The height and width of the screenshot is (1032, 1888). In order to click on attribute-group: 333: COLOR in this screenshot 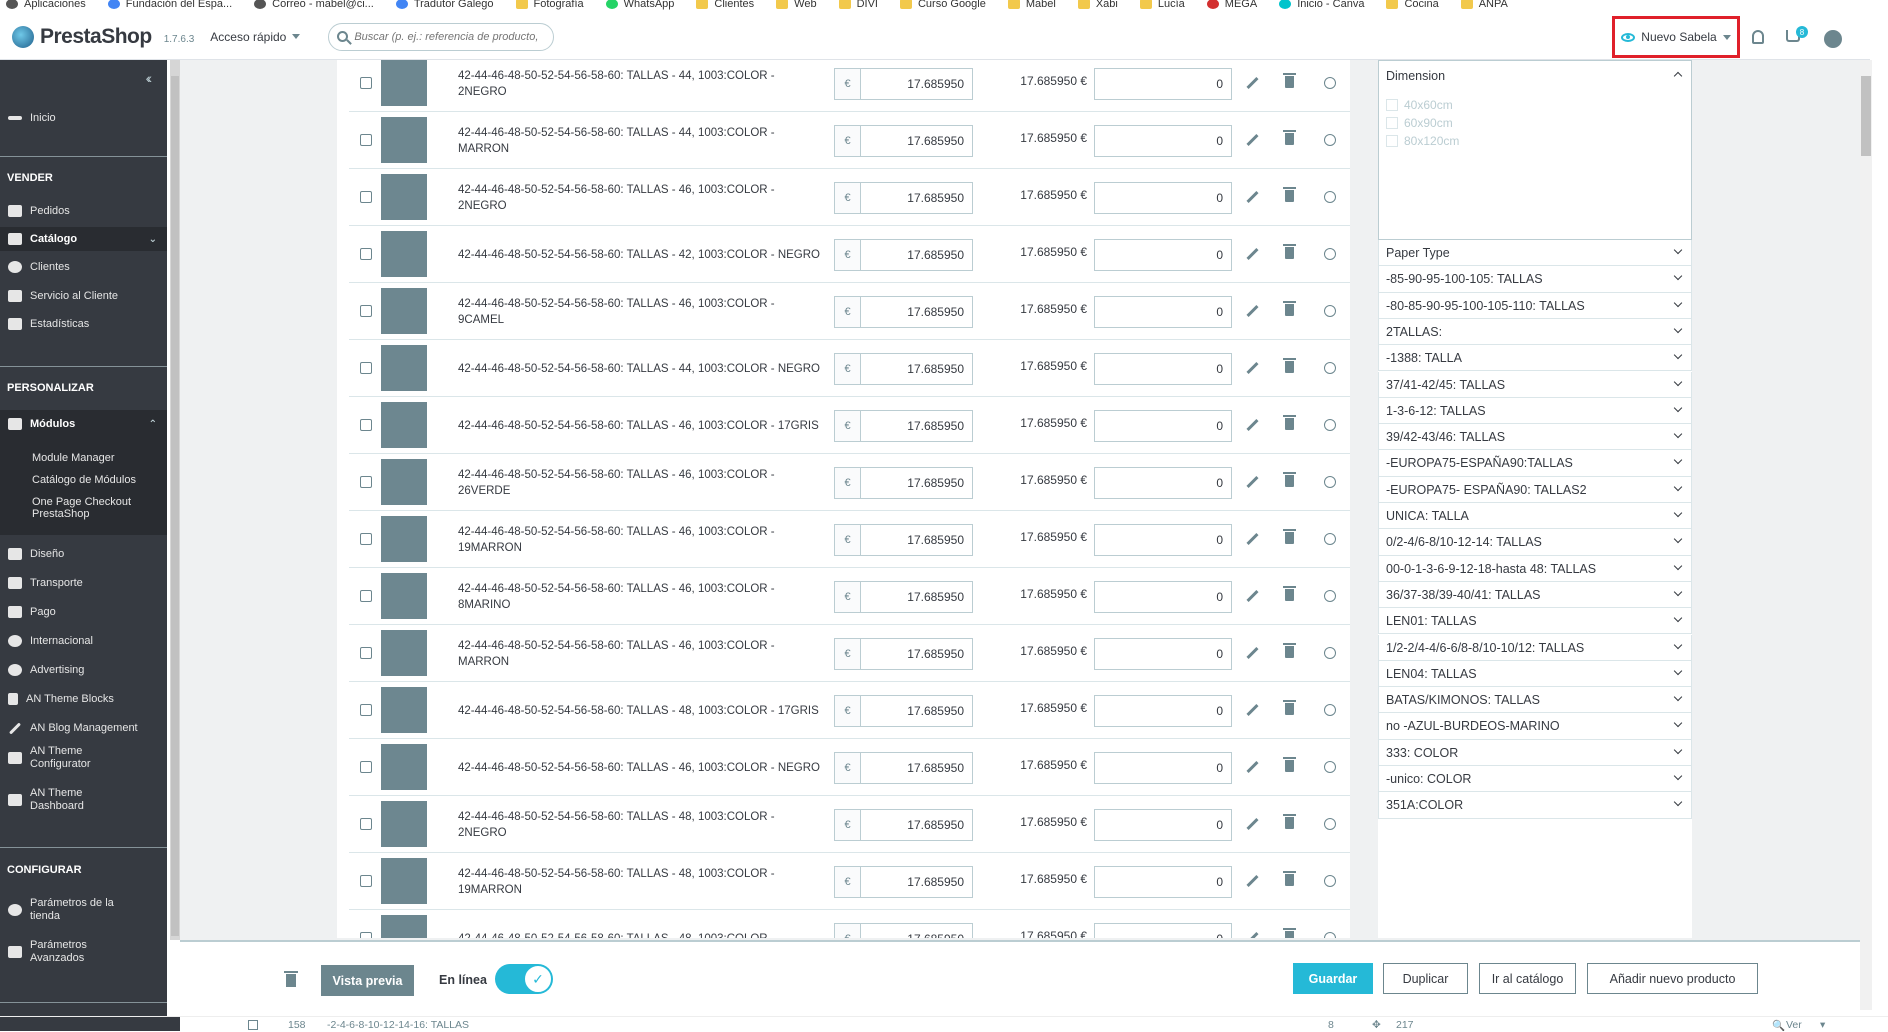, I will do `click(1535, 752)`.